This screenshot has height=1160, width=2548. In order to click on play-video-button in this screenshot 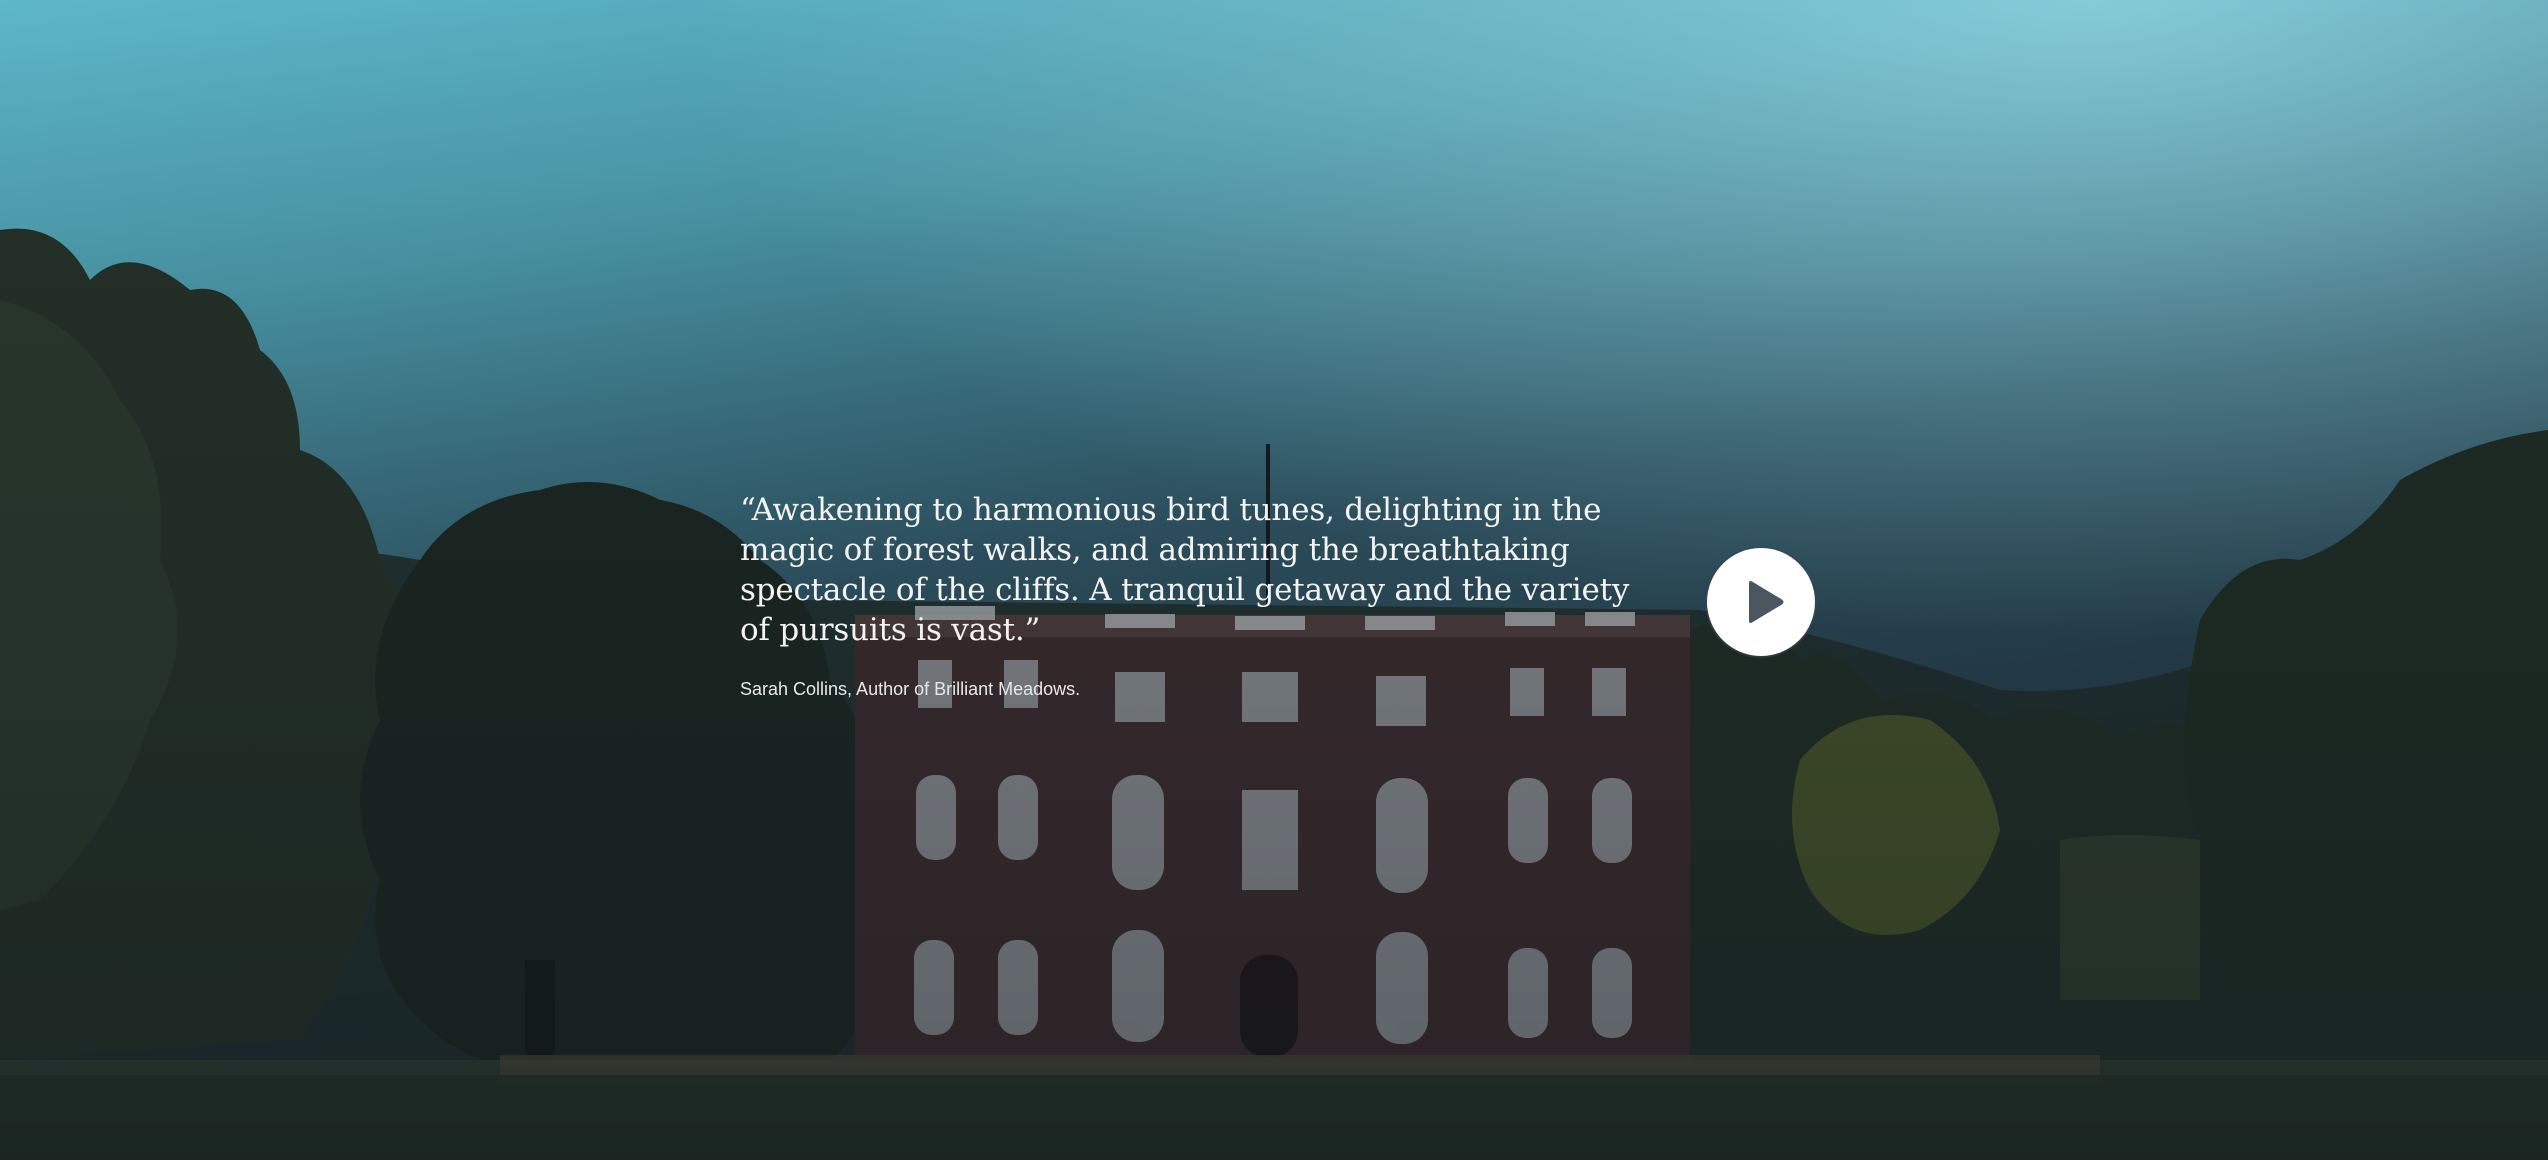, I will do `click(1761, 602)`.